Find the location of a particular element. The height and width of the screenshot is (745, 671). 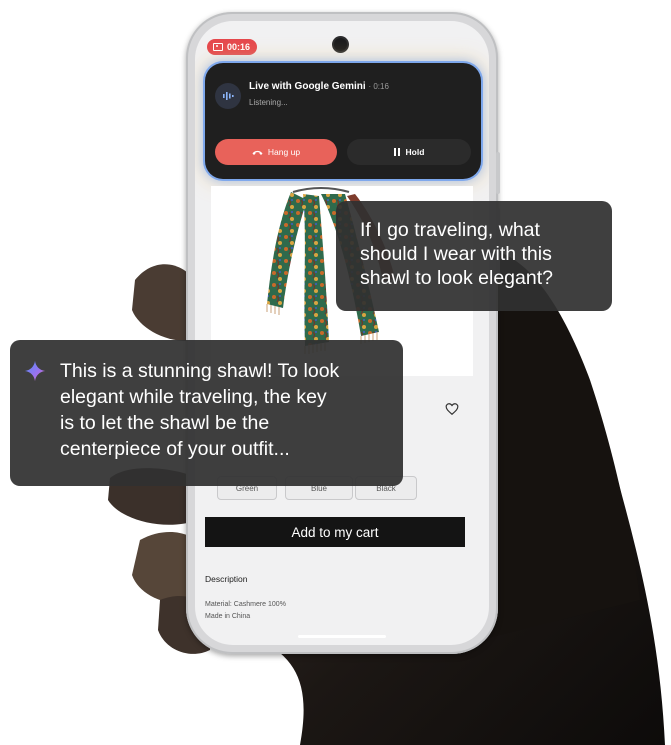

gemini-avatar is located at coordinates (228, 96).